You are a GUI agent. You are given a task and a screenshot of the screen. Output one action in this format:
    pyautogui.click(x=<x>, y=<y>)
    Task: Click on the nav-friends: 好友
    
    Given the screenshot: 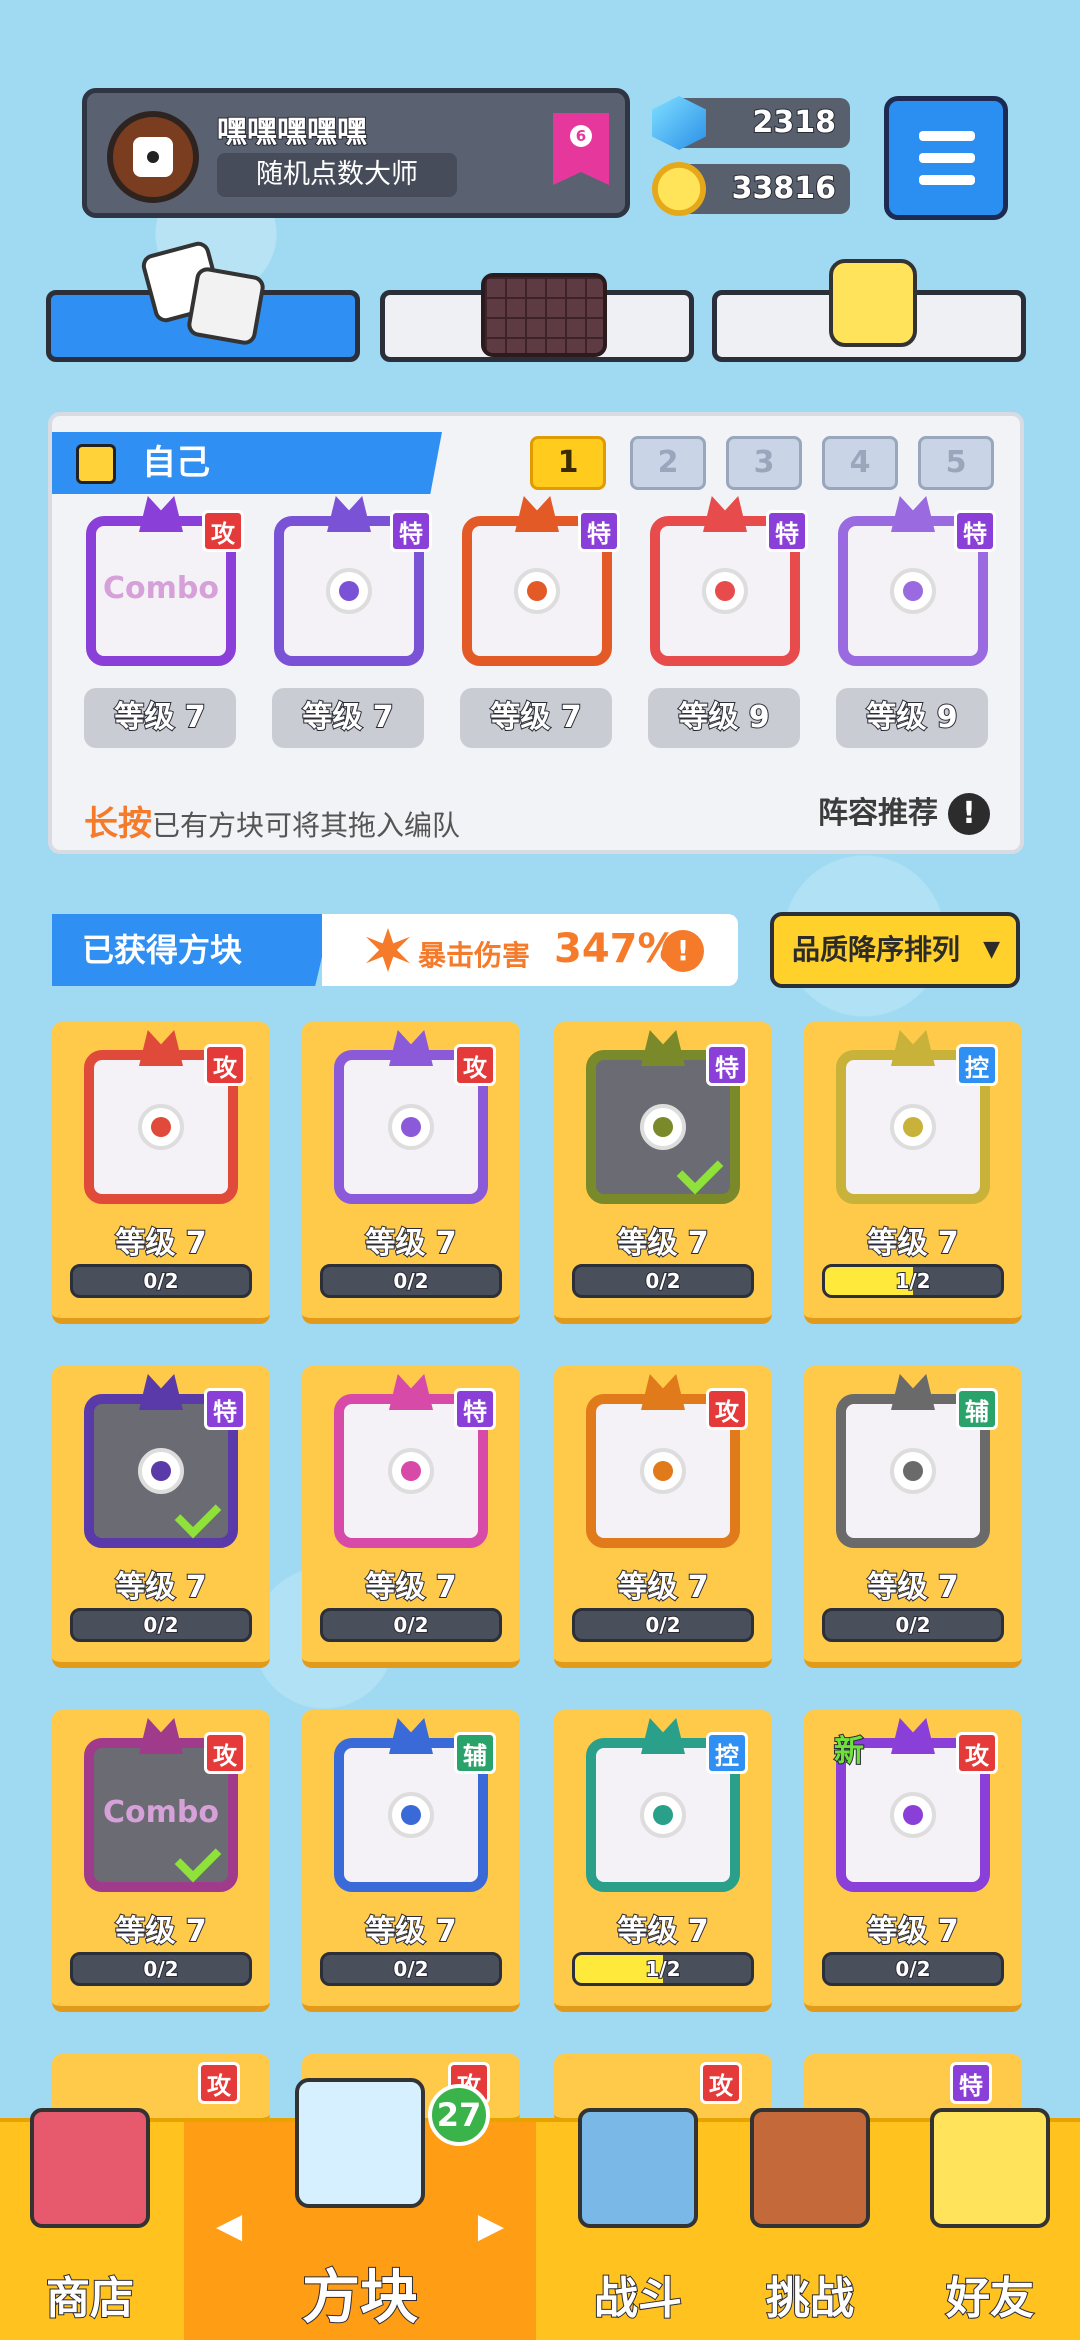 What is the action you would take?
    pyautogui.click(x=990, y=2224)
    